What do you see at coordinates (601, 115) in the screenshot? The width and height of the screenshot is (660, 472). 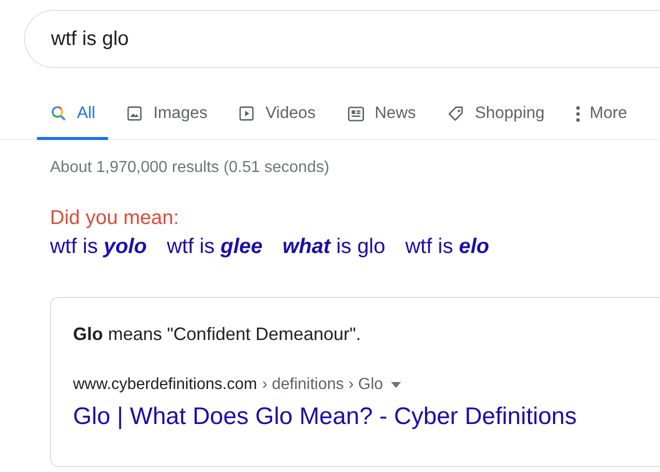 I see `tab: More` at bounding box center [601, 115].